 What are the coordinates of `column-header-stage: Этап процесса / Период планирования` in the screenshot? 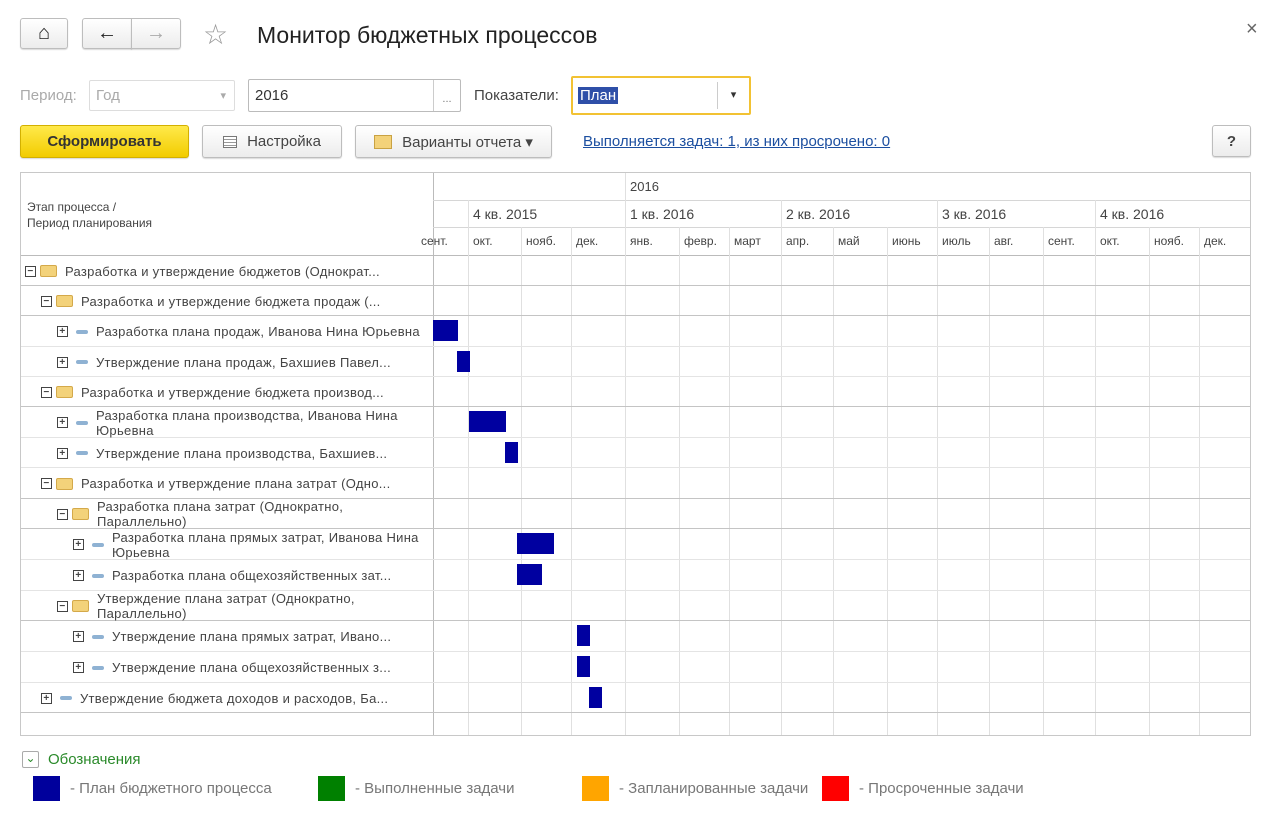 It's located at (90, 215).